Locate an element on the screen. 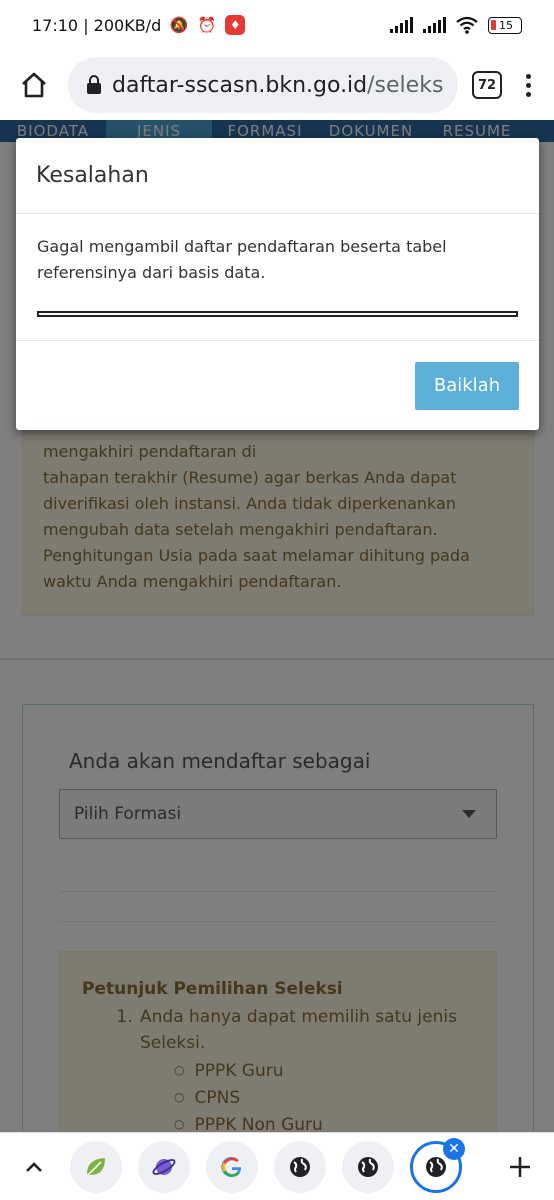  tab-thumb-6-active: ✕ is located at coordinates (437, 1165).